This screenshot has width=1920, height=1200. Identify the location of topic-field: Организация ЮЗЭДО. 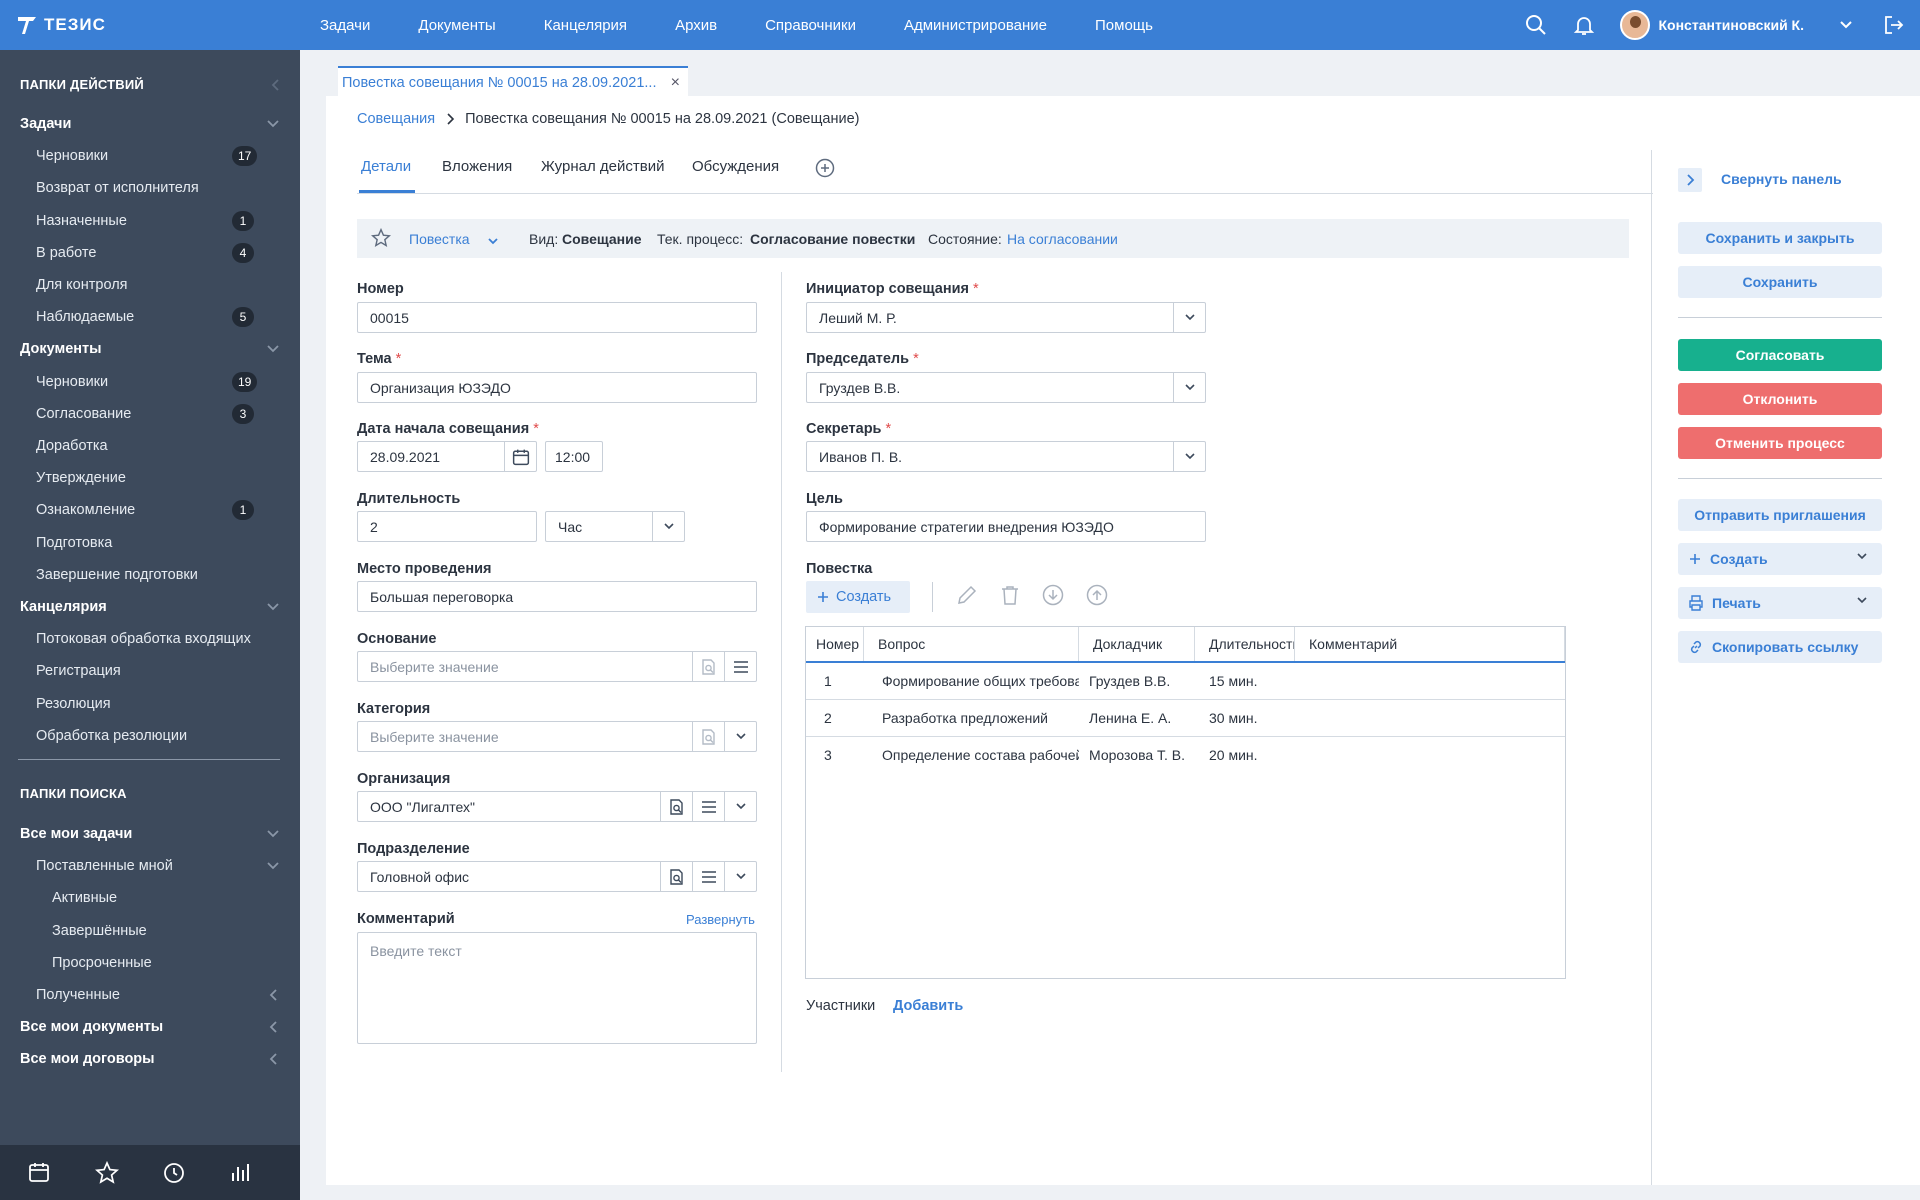
(557, 387).